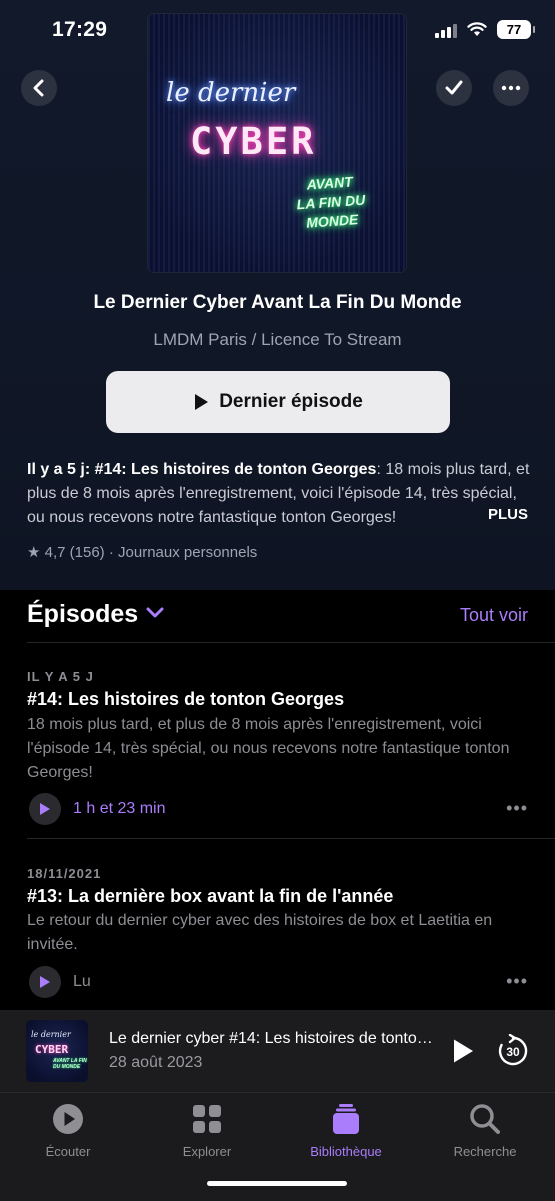 Image resolution: width=555 pixels, height=1201 pixels. Describe the element at coordinates (253, 141) in the screenshot. I see `artwork-line2: CYBER` at that location.